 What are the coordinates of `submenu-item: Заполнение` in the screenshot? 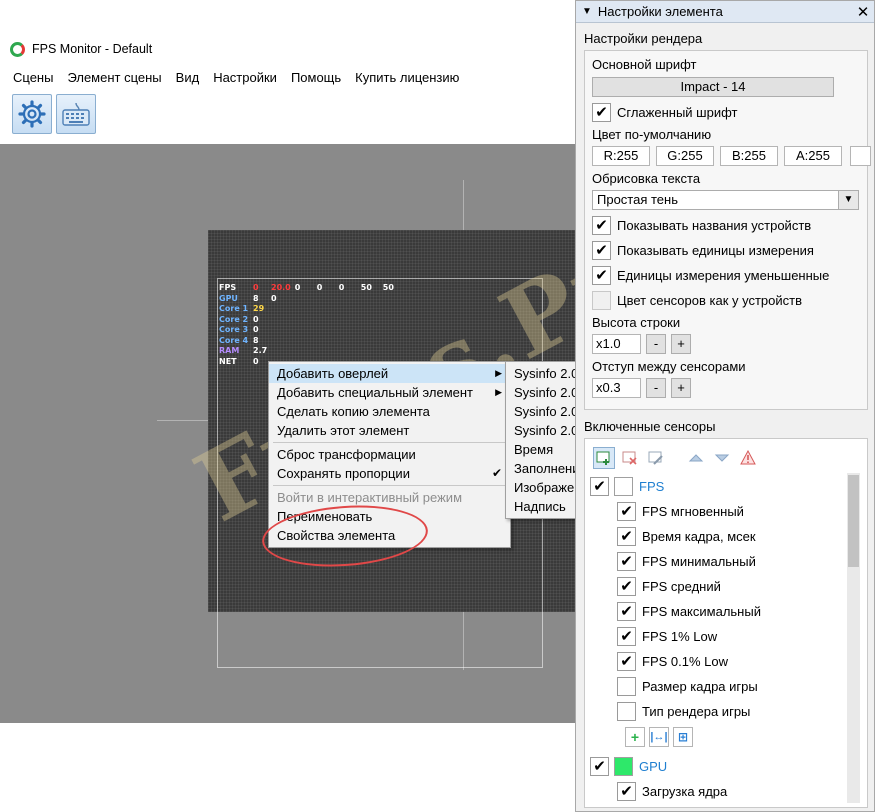 It's located at (542, 468).